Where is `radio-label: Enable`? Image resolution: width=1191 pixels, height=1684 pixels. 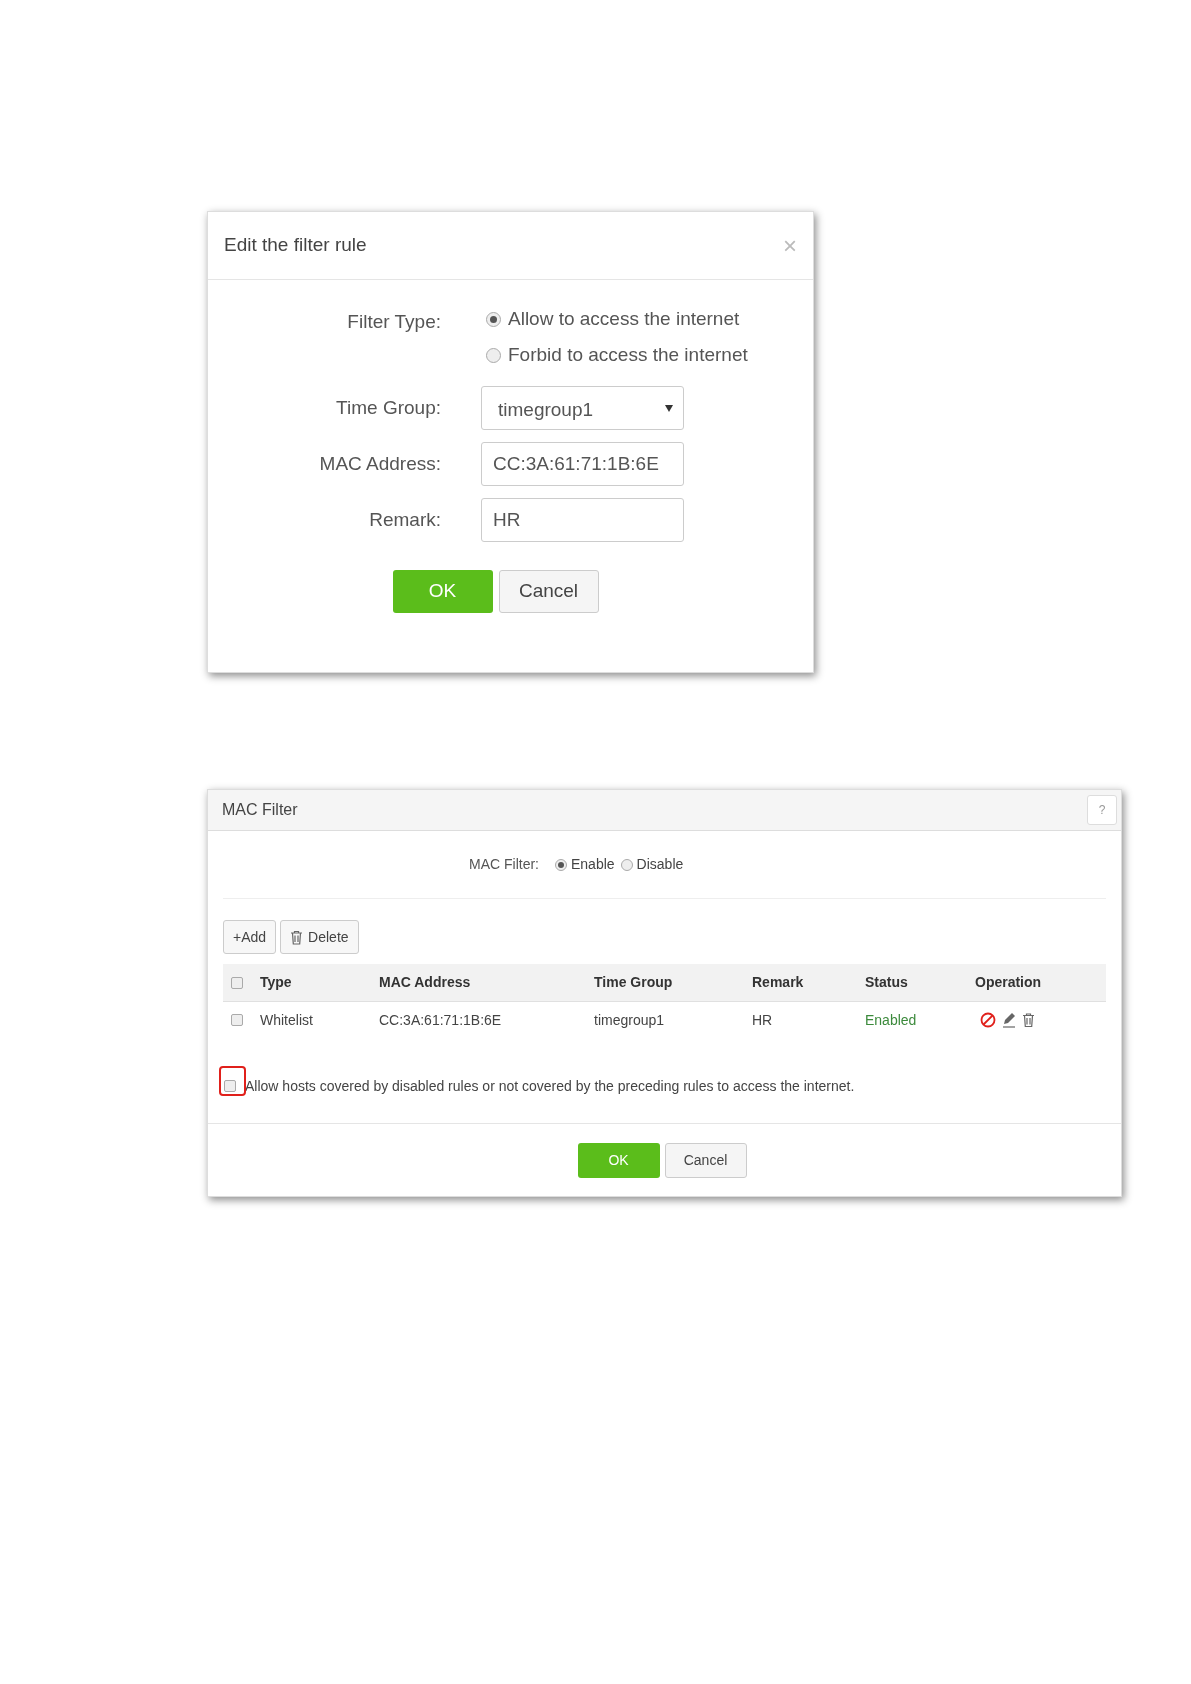 radio-label: Enable is located at coordinates (593, 864).